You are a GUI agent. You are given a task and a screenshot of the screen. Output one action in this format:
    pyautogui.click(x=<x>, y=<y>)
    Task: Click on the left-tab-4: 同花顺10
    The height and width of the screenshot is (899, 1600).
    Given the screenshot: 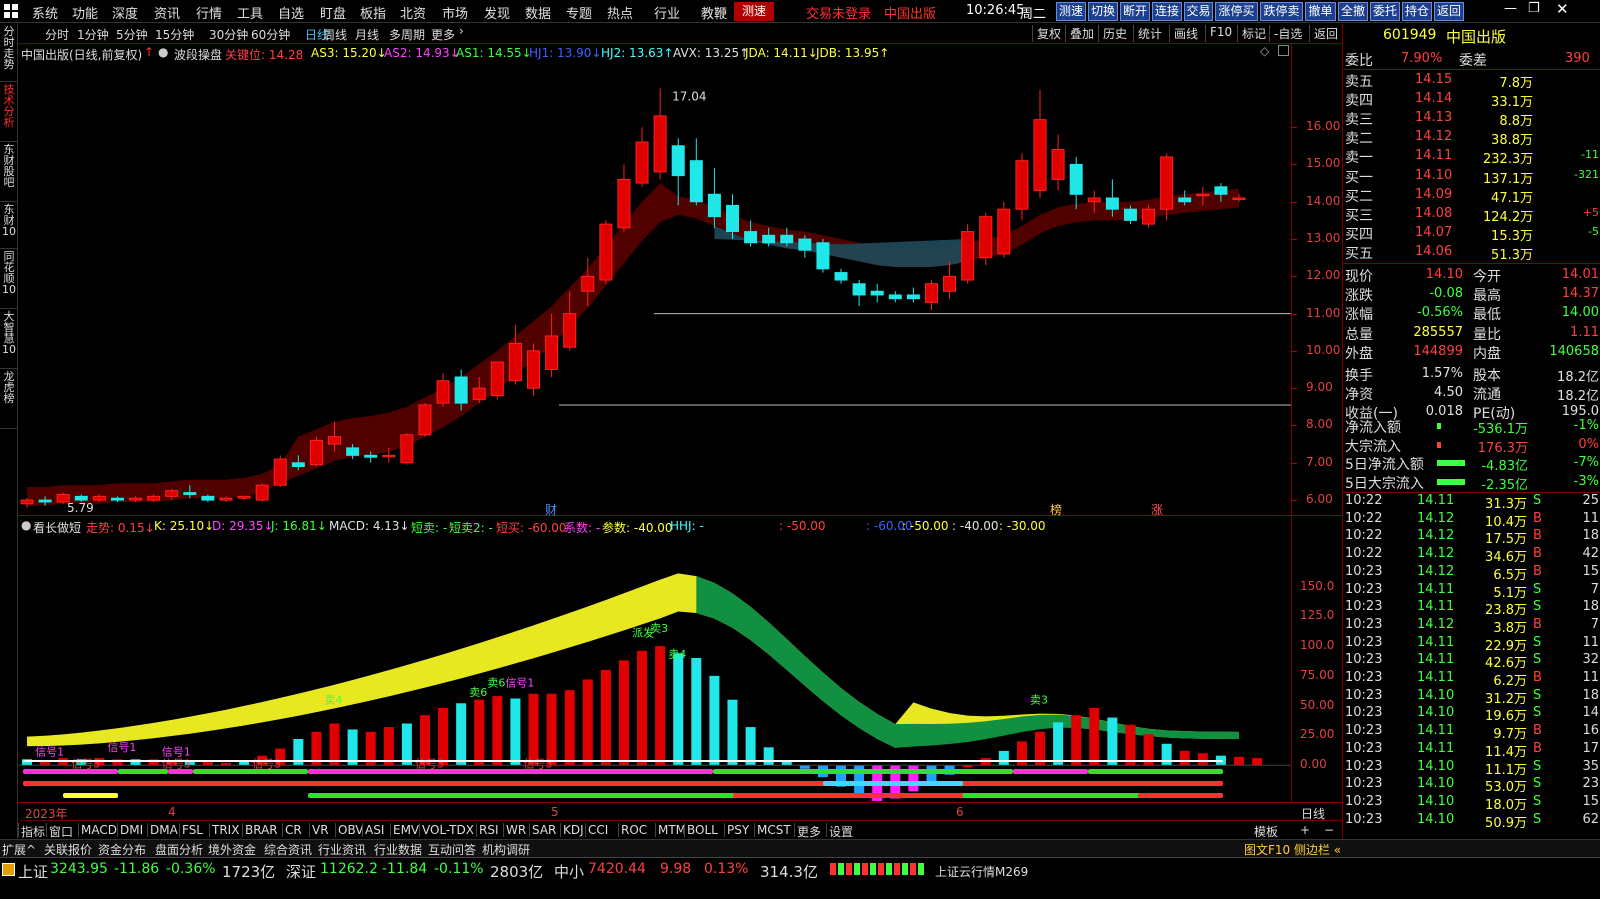 What is the action you would take?
    pyautogui.click(x=9, y=279)
    